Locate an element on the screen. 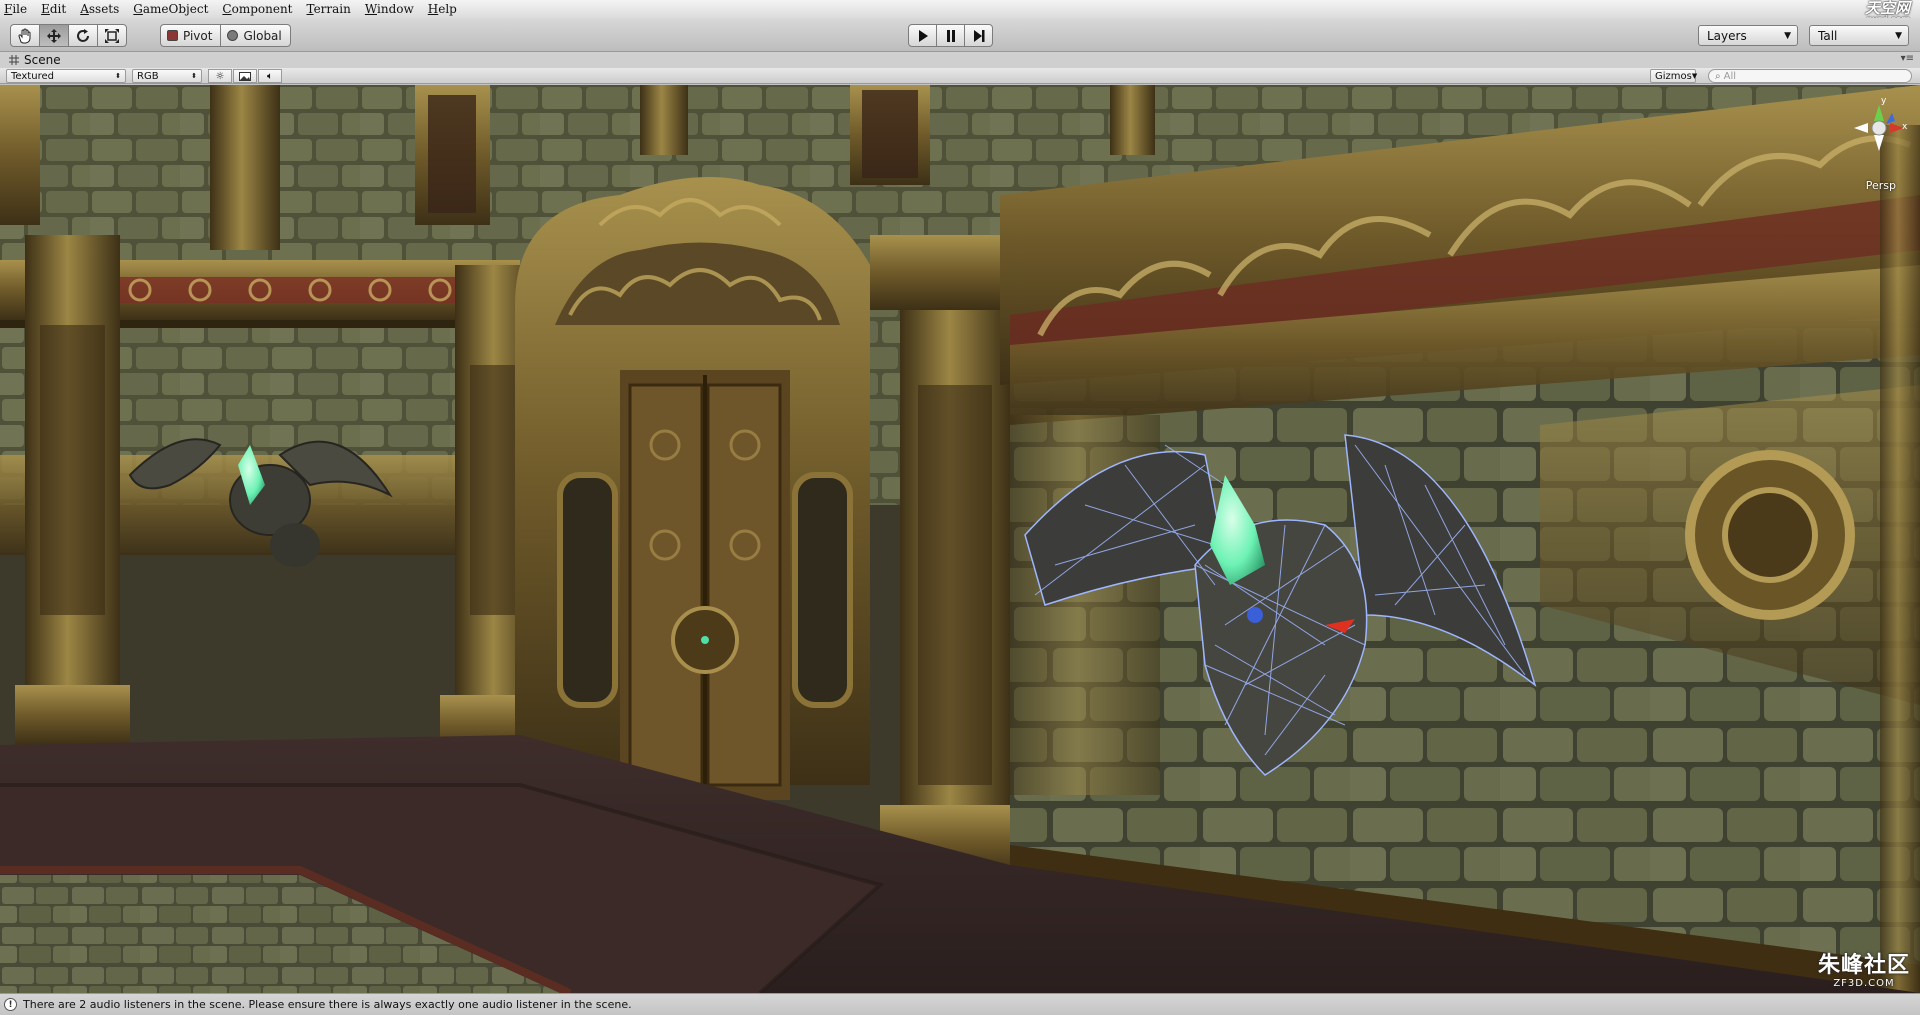  watermark-bottom-title: 朱峰社区 is located at coordinates (1863, 965).